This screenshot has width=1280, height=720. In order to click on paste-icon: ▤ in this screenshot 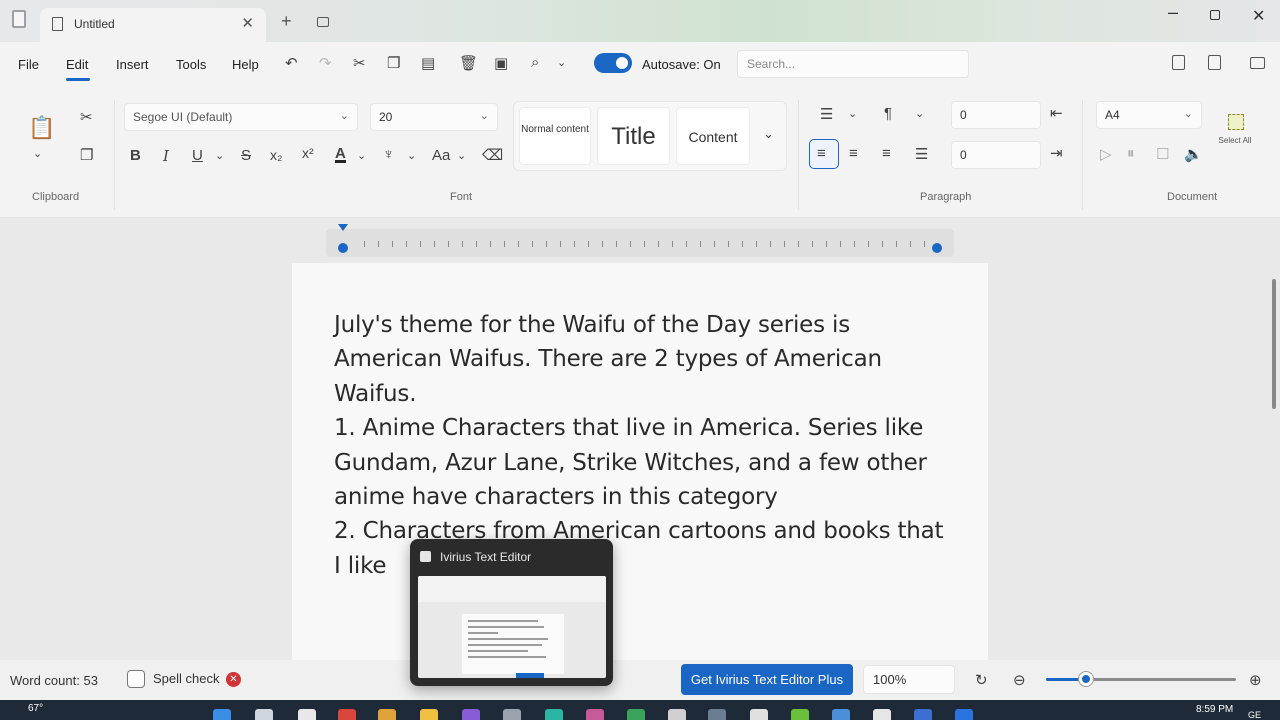, I will do `click(428, 63)`.